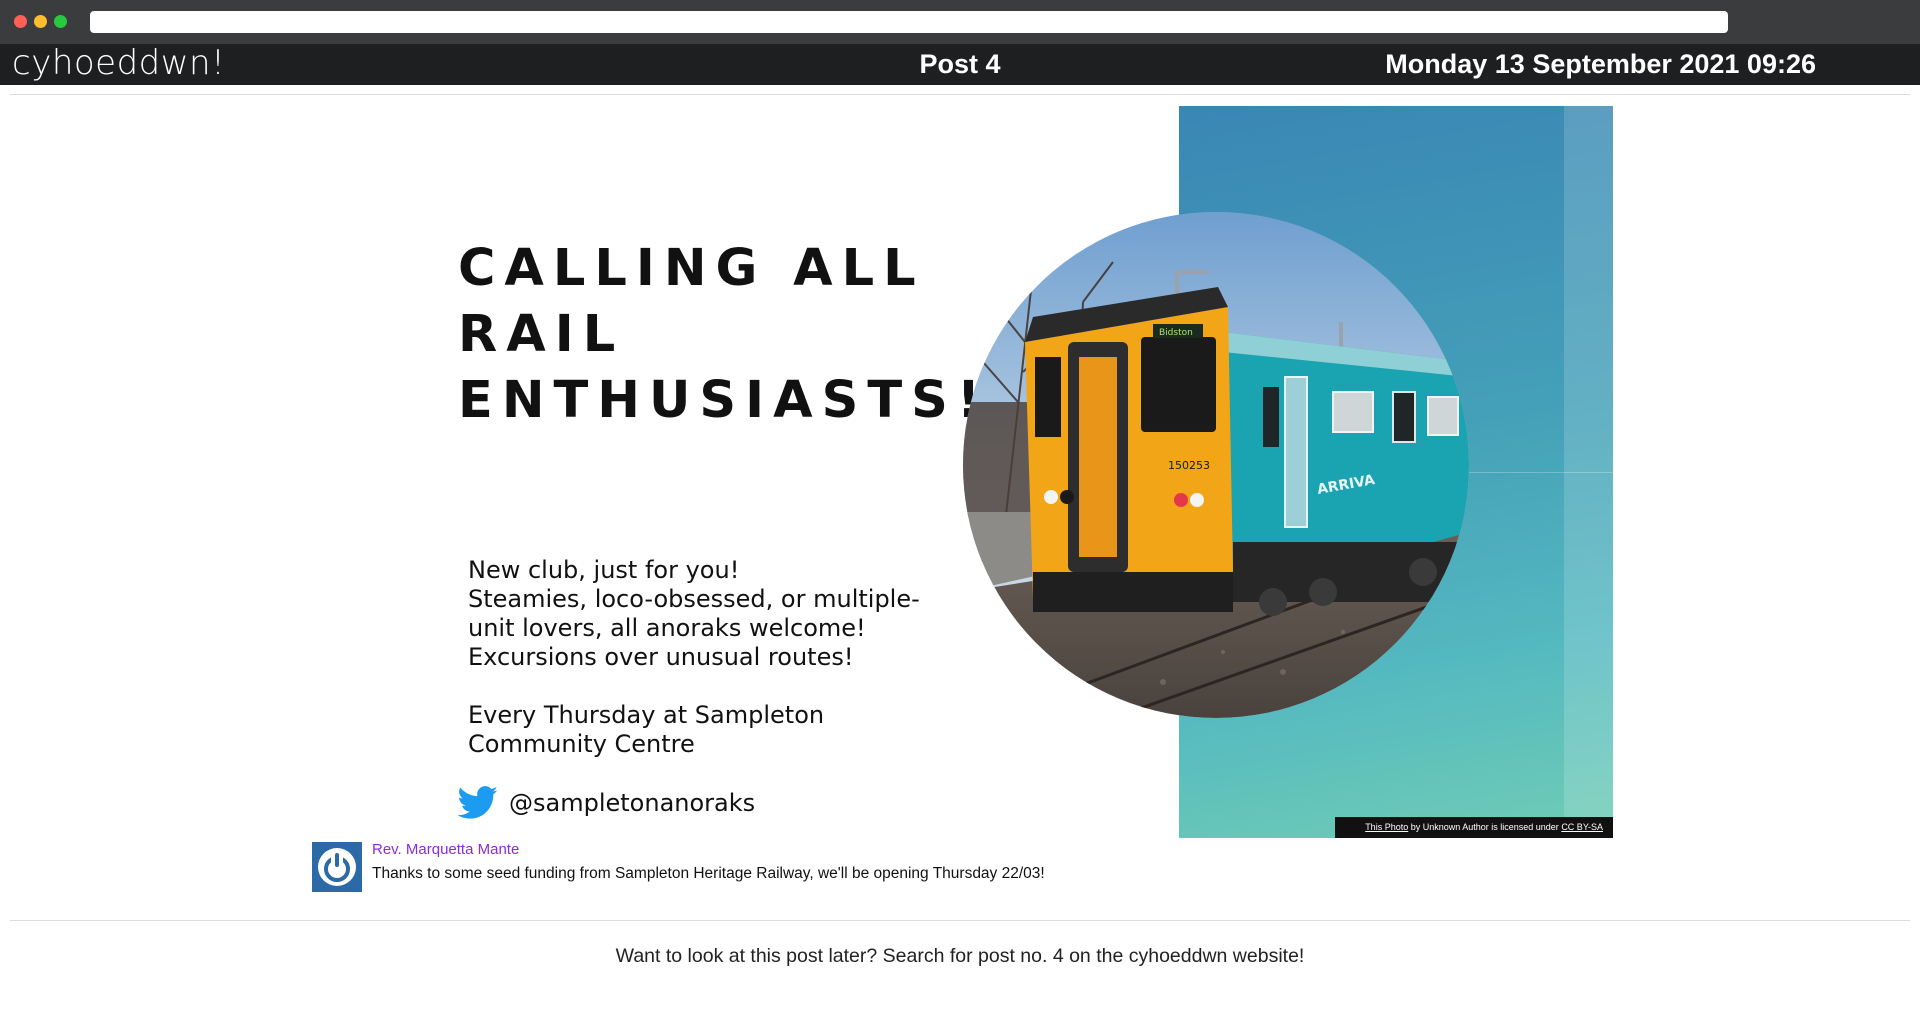 The width and height of the screenshot is (1920, 1020). I want to click on train-photo: ARRIVA Bidston 150253, so click(1216, 465).